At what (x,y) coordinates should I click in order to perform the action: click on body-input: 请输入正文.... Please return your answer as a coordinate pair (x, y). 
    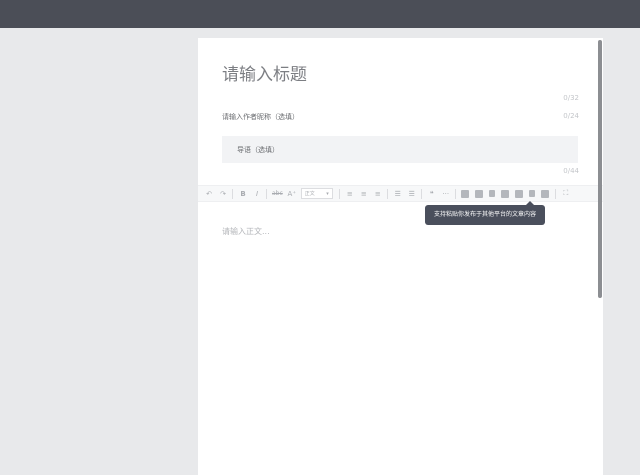
    Looking at the image, I should click on (246, 231).